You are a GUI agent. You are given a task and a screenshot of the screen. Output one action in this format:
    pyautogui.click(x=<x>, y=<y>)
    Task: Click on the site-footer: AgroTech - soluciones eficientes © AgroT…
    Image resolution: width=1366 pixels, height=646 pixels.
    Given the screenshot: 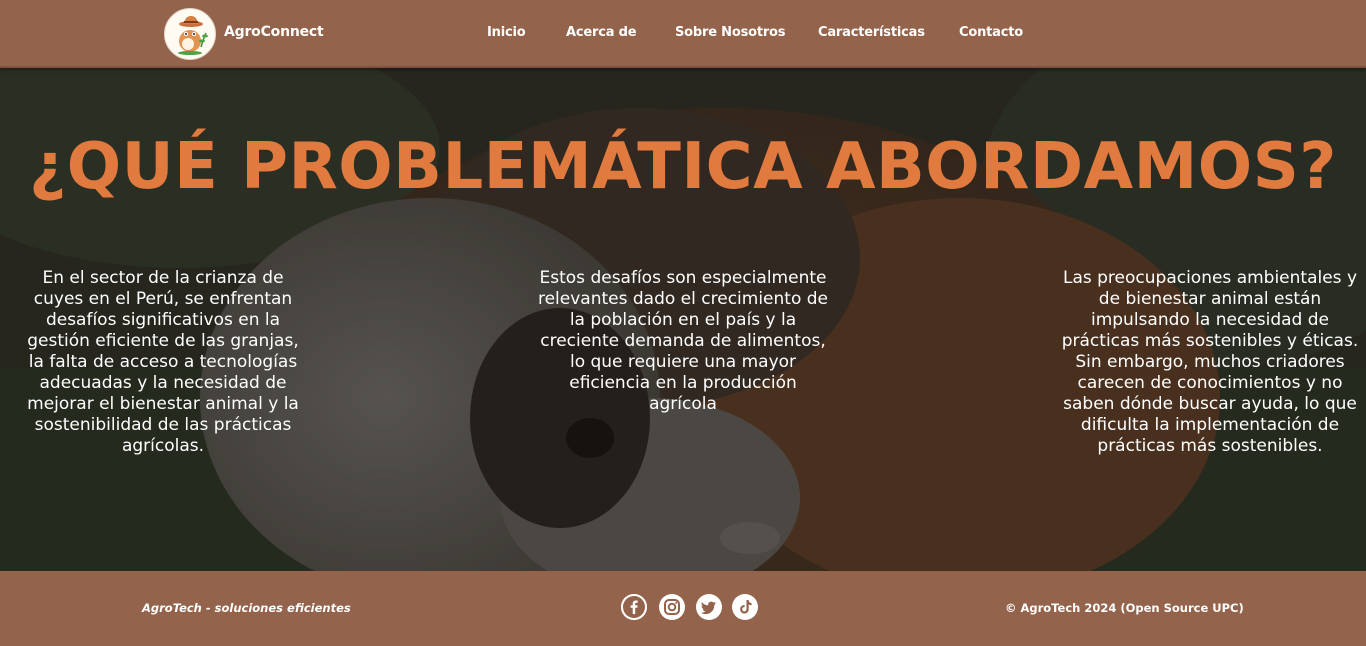 What is the action you would take?
    pyautogui.click(x=683, y=608)
    